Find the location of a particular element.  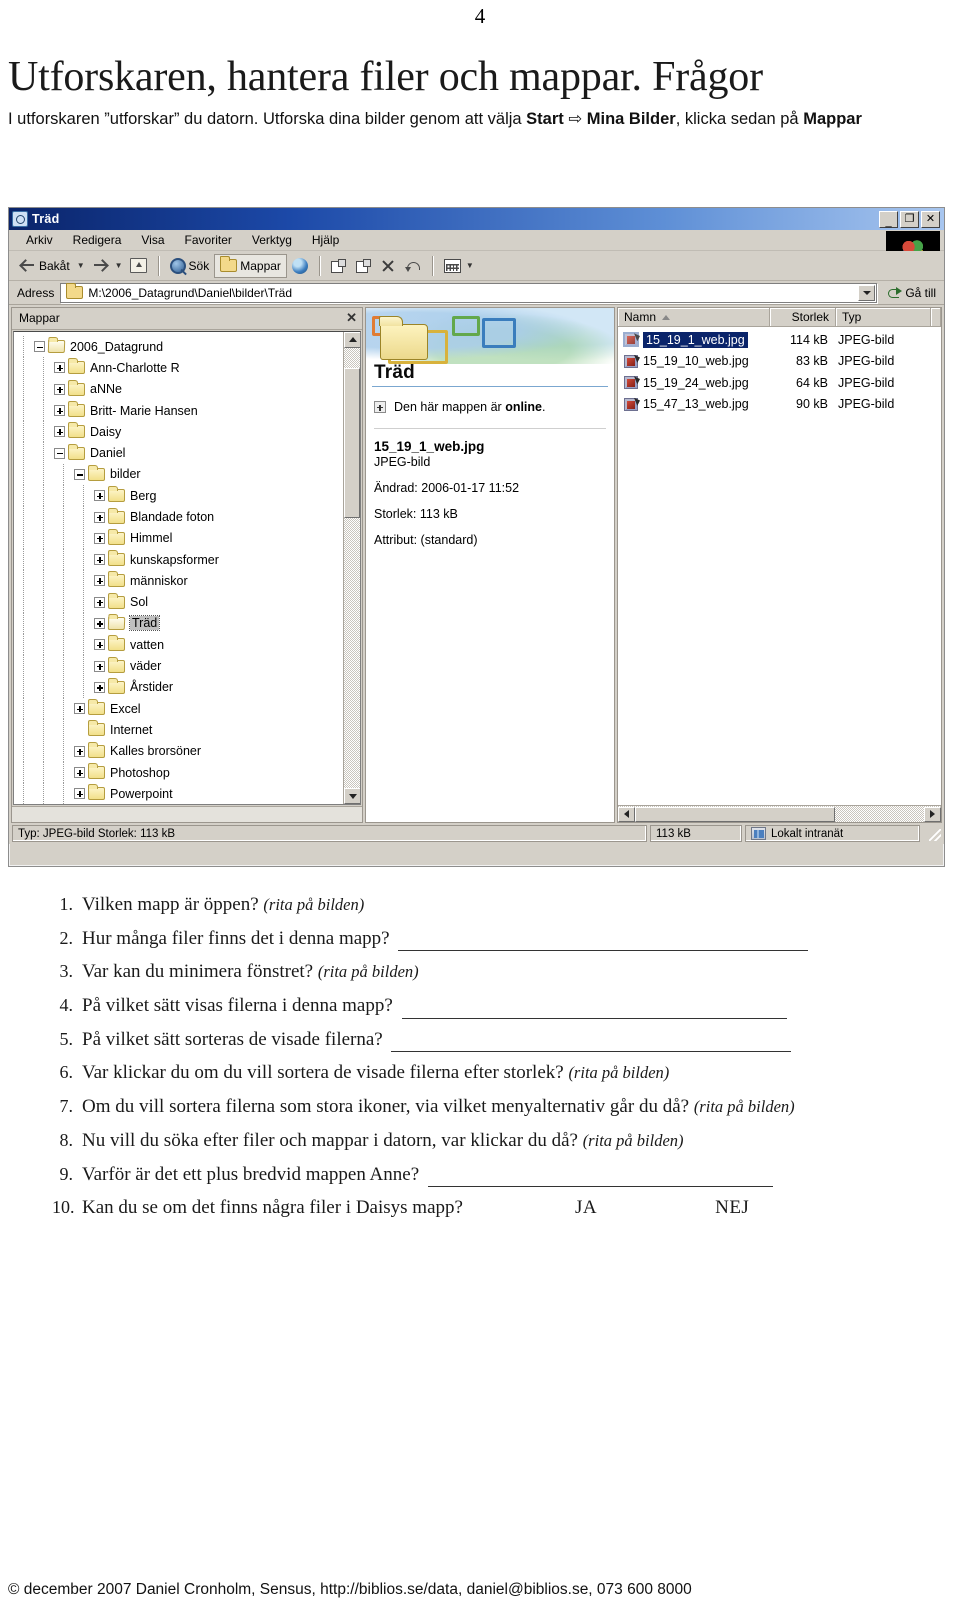

answer-option-ja: JA is located at coordinates (586, 1207).